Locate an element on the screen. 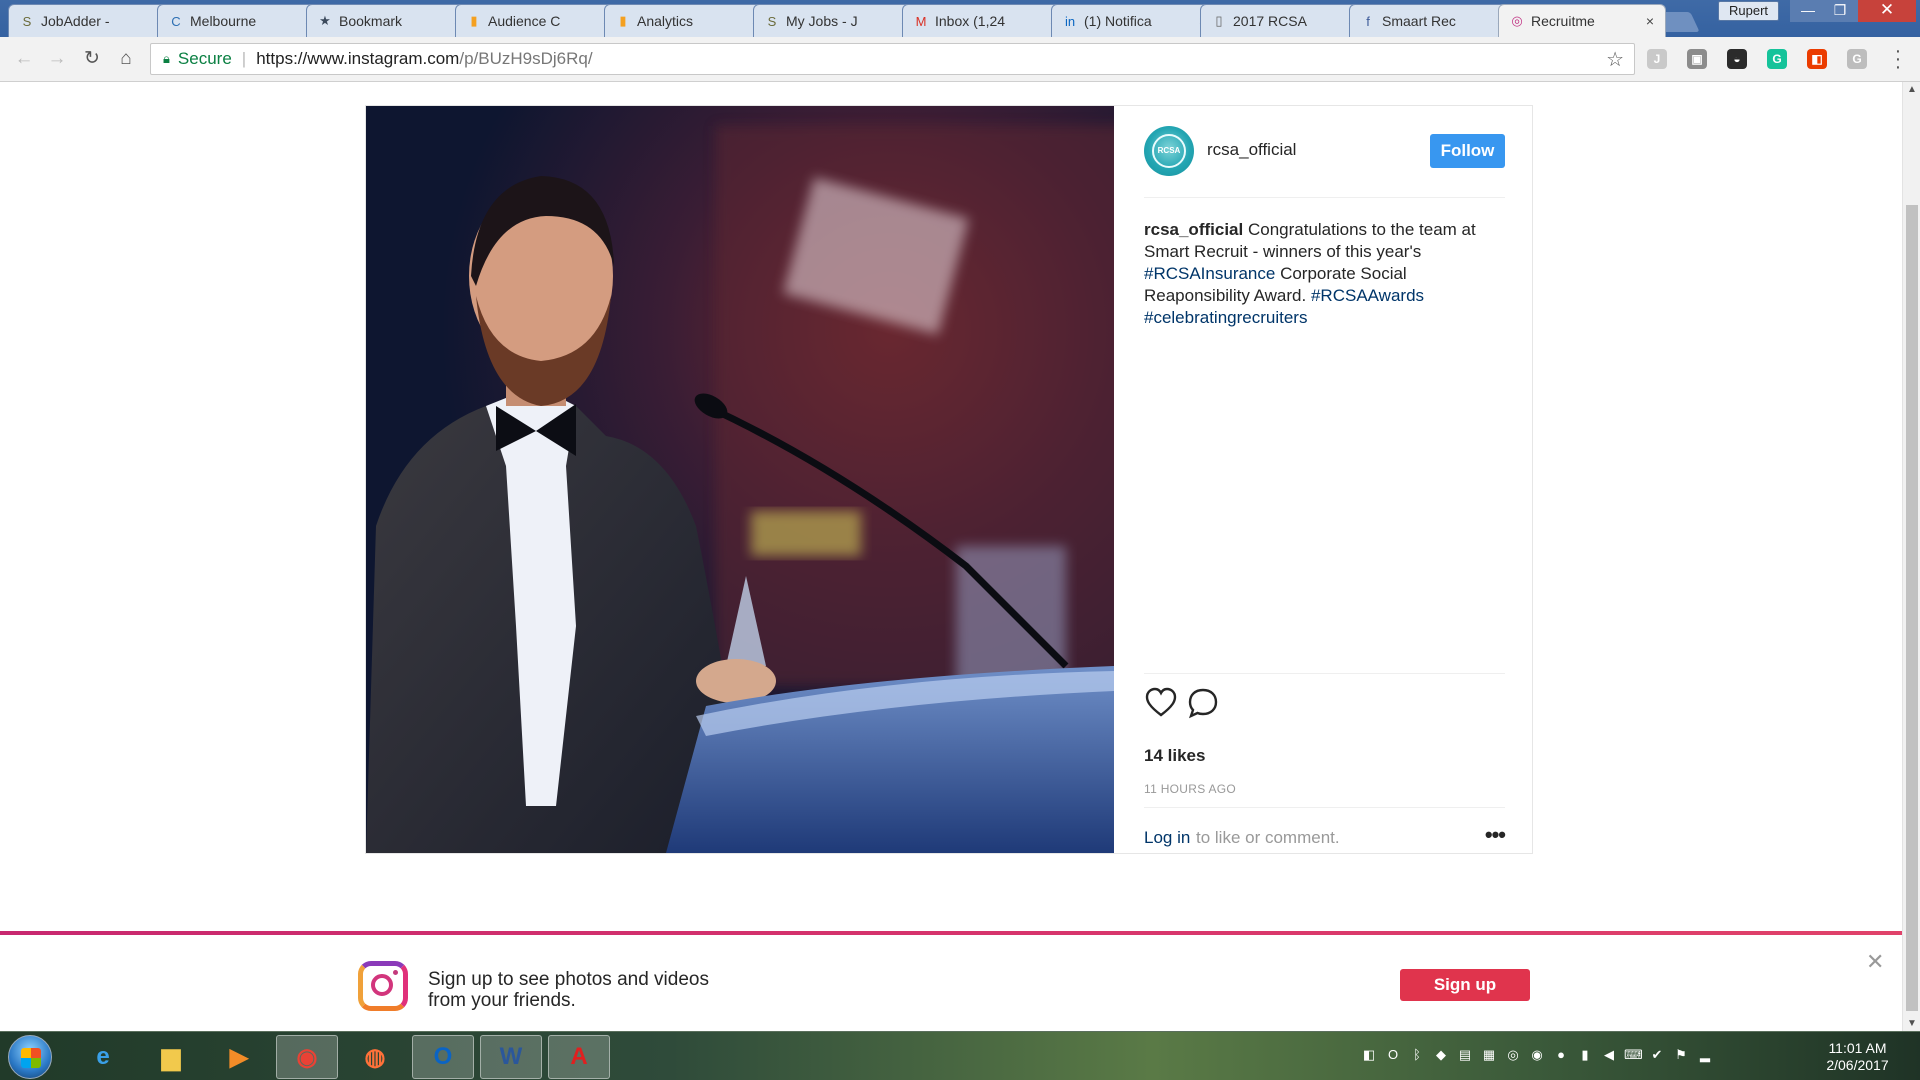 The image size is (1920, 1080). recorder-icon: ● is located at coordinates (1561, 1055).